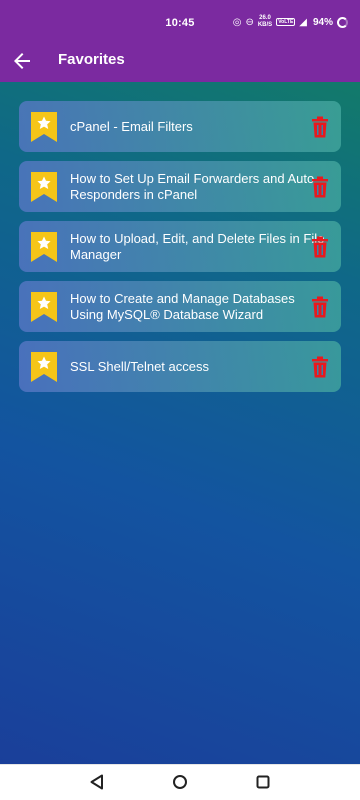 Image resolution: width=360 pixels, height=800 pixels. What do you see at coordinates (139, 366) in the screenshot?
I see `favorite-title: SSL Shell/Telnet access` at bounding box center [139, 366].